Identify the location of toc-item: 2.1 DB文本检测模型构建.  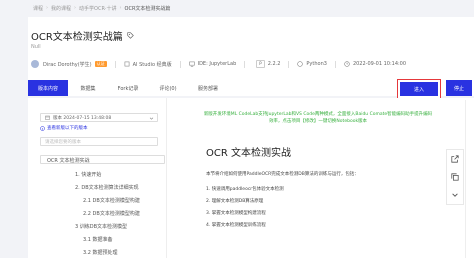
(111, 200).